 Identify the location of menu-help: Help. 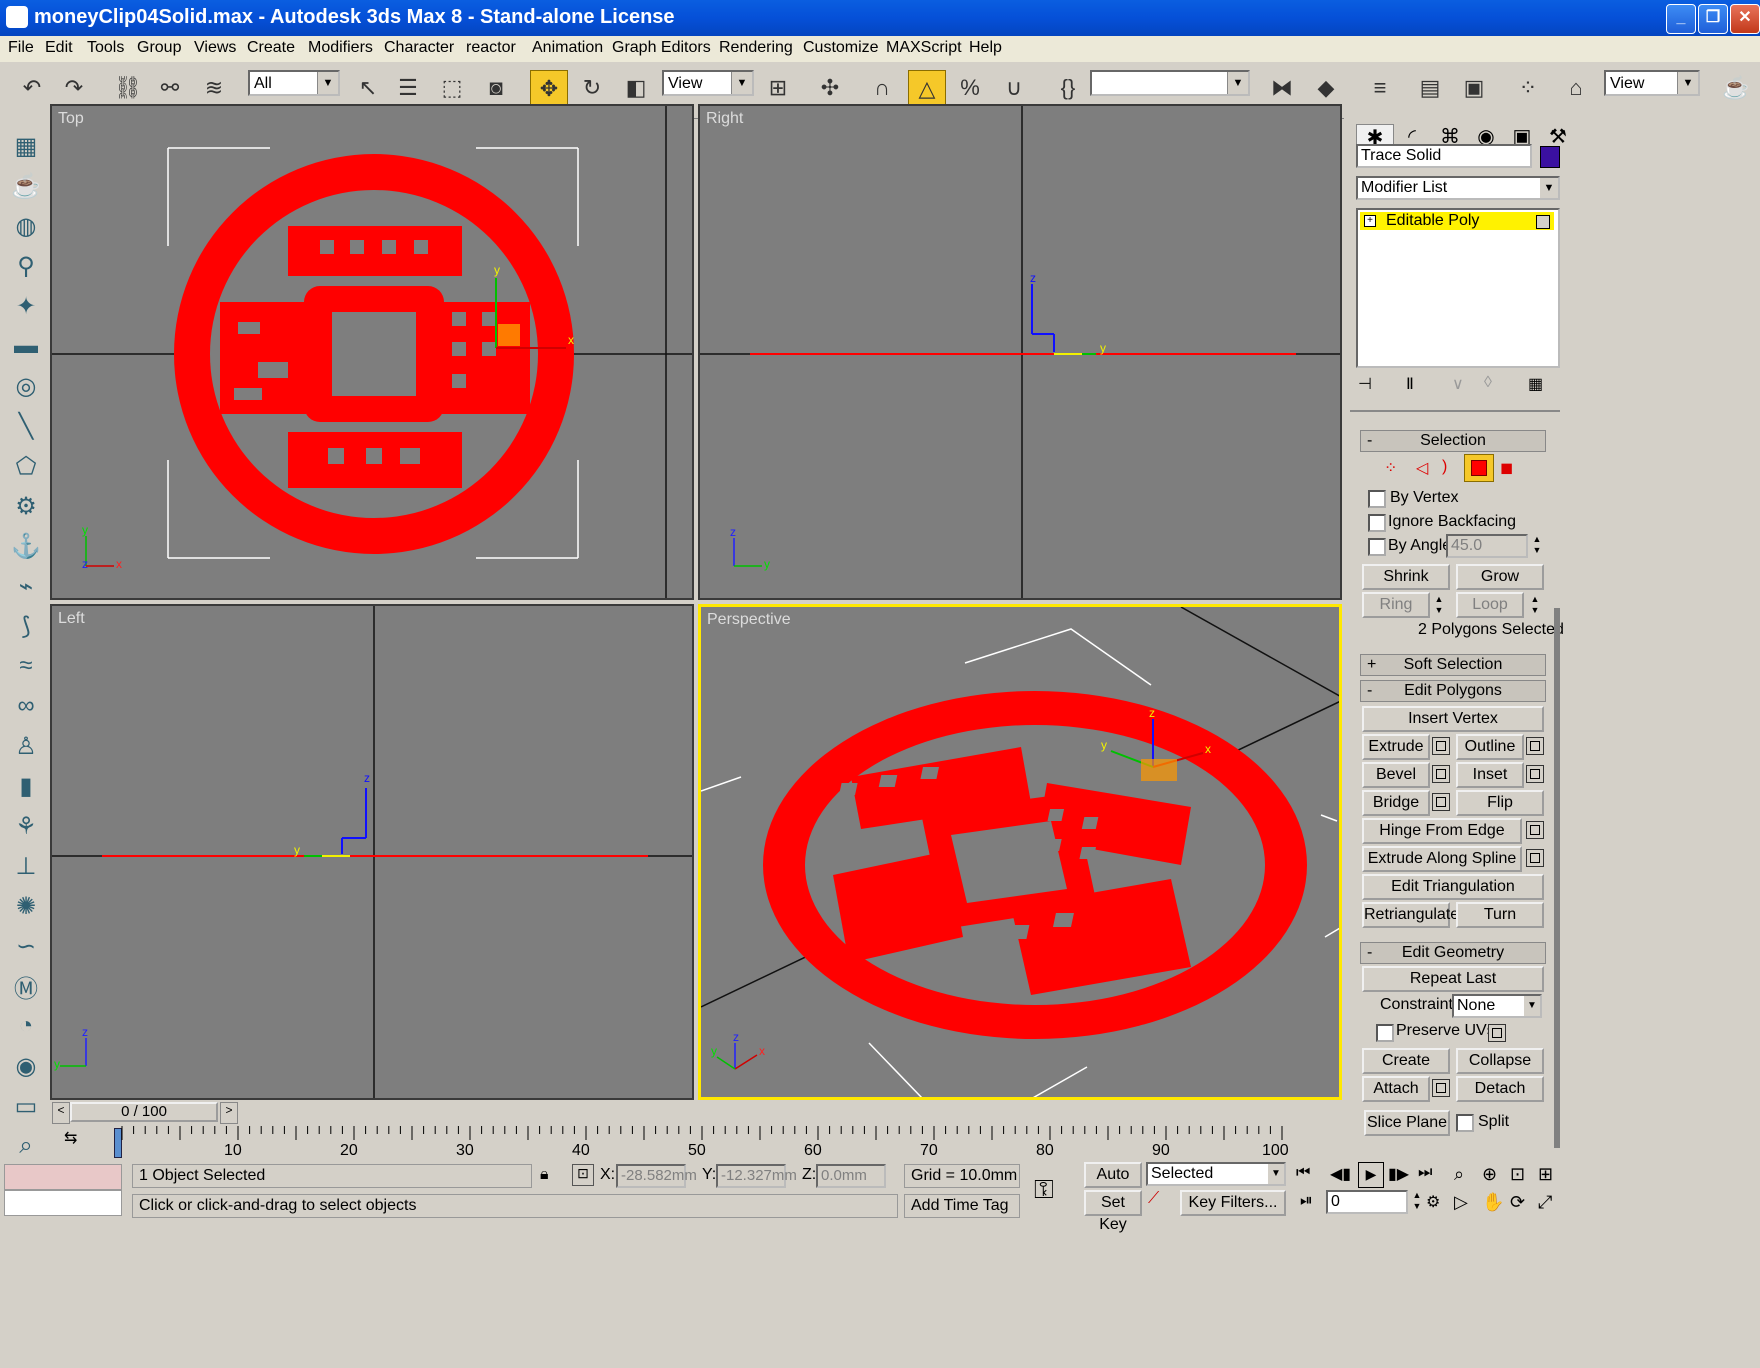
(985, 48).